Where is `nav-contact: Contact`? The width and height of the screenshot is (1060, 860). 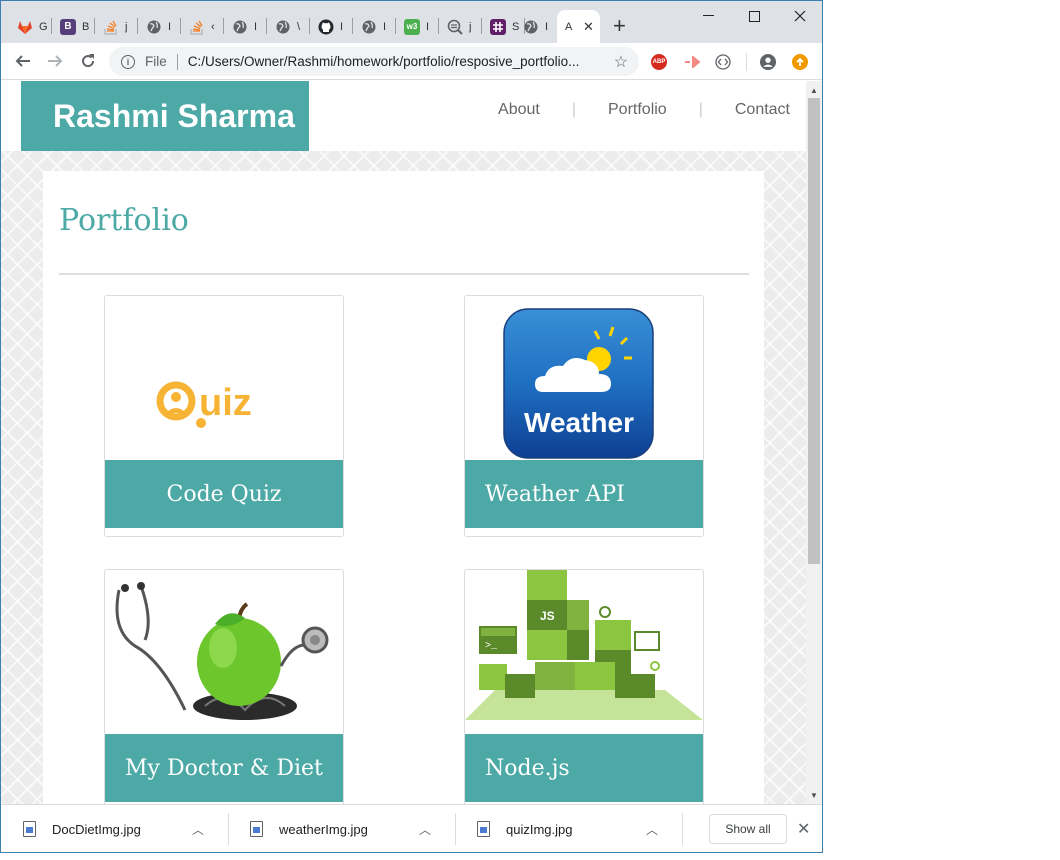
nav-contact: Contact is located at coordinates (762, 110).